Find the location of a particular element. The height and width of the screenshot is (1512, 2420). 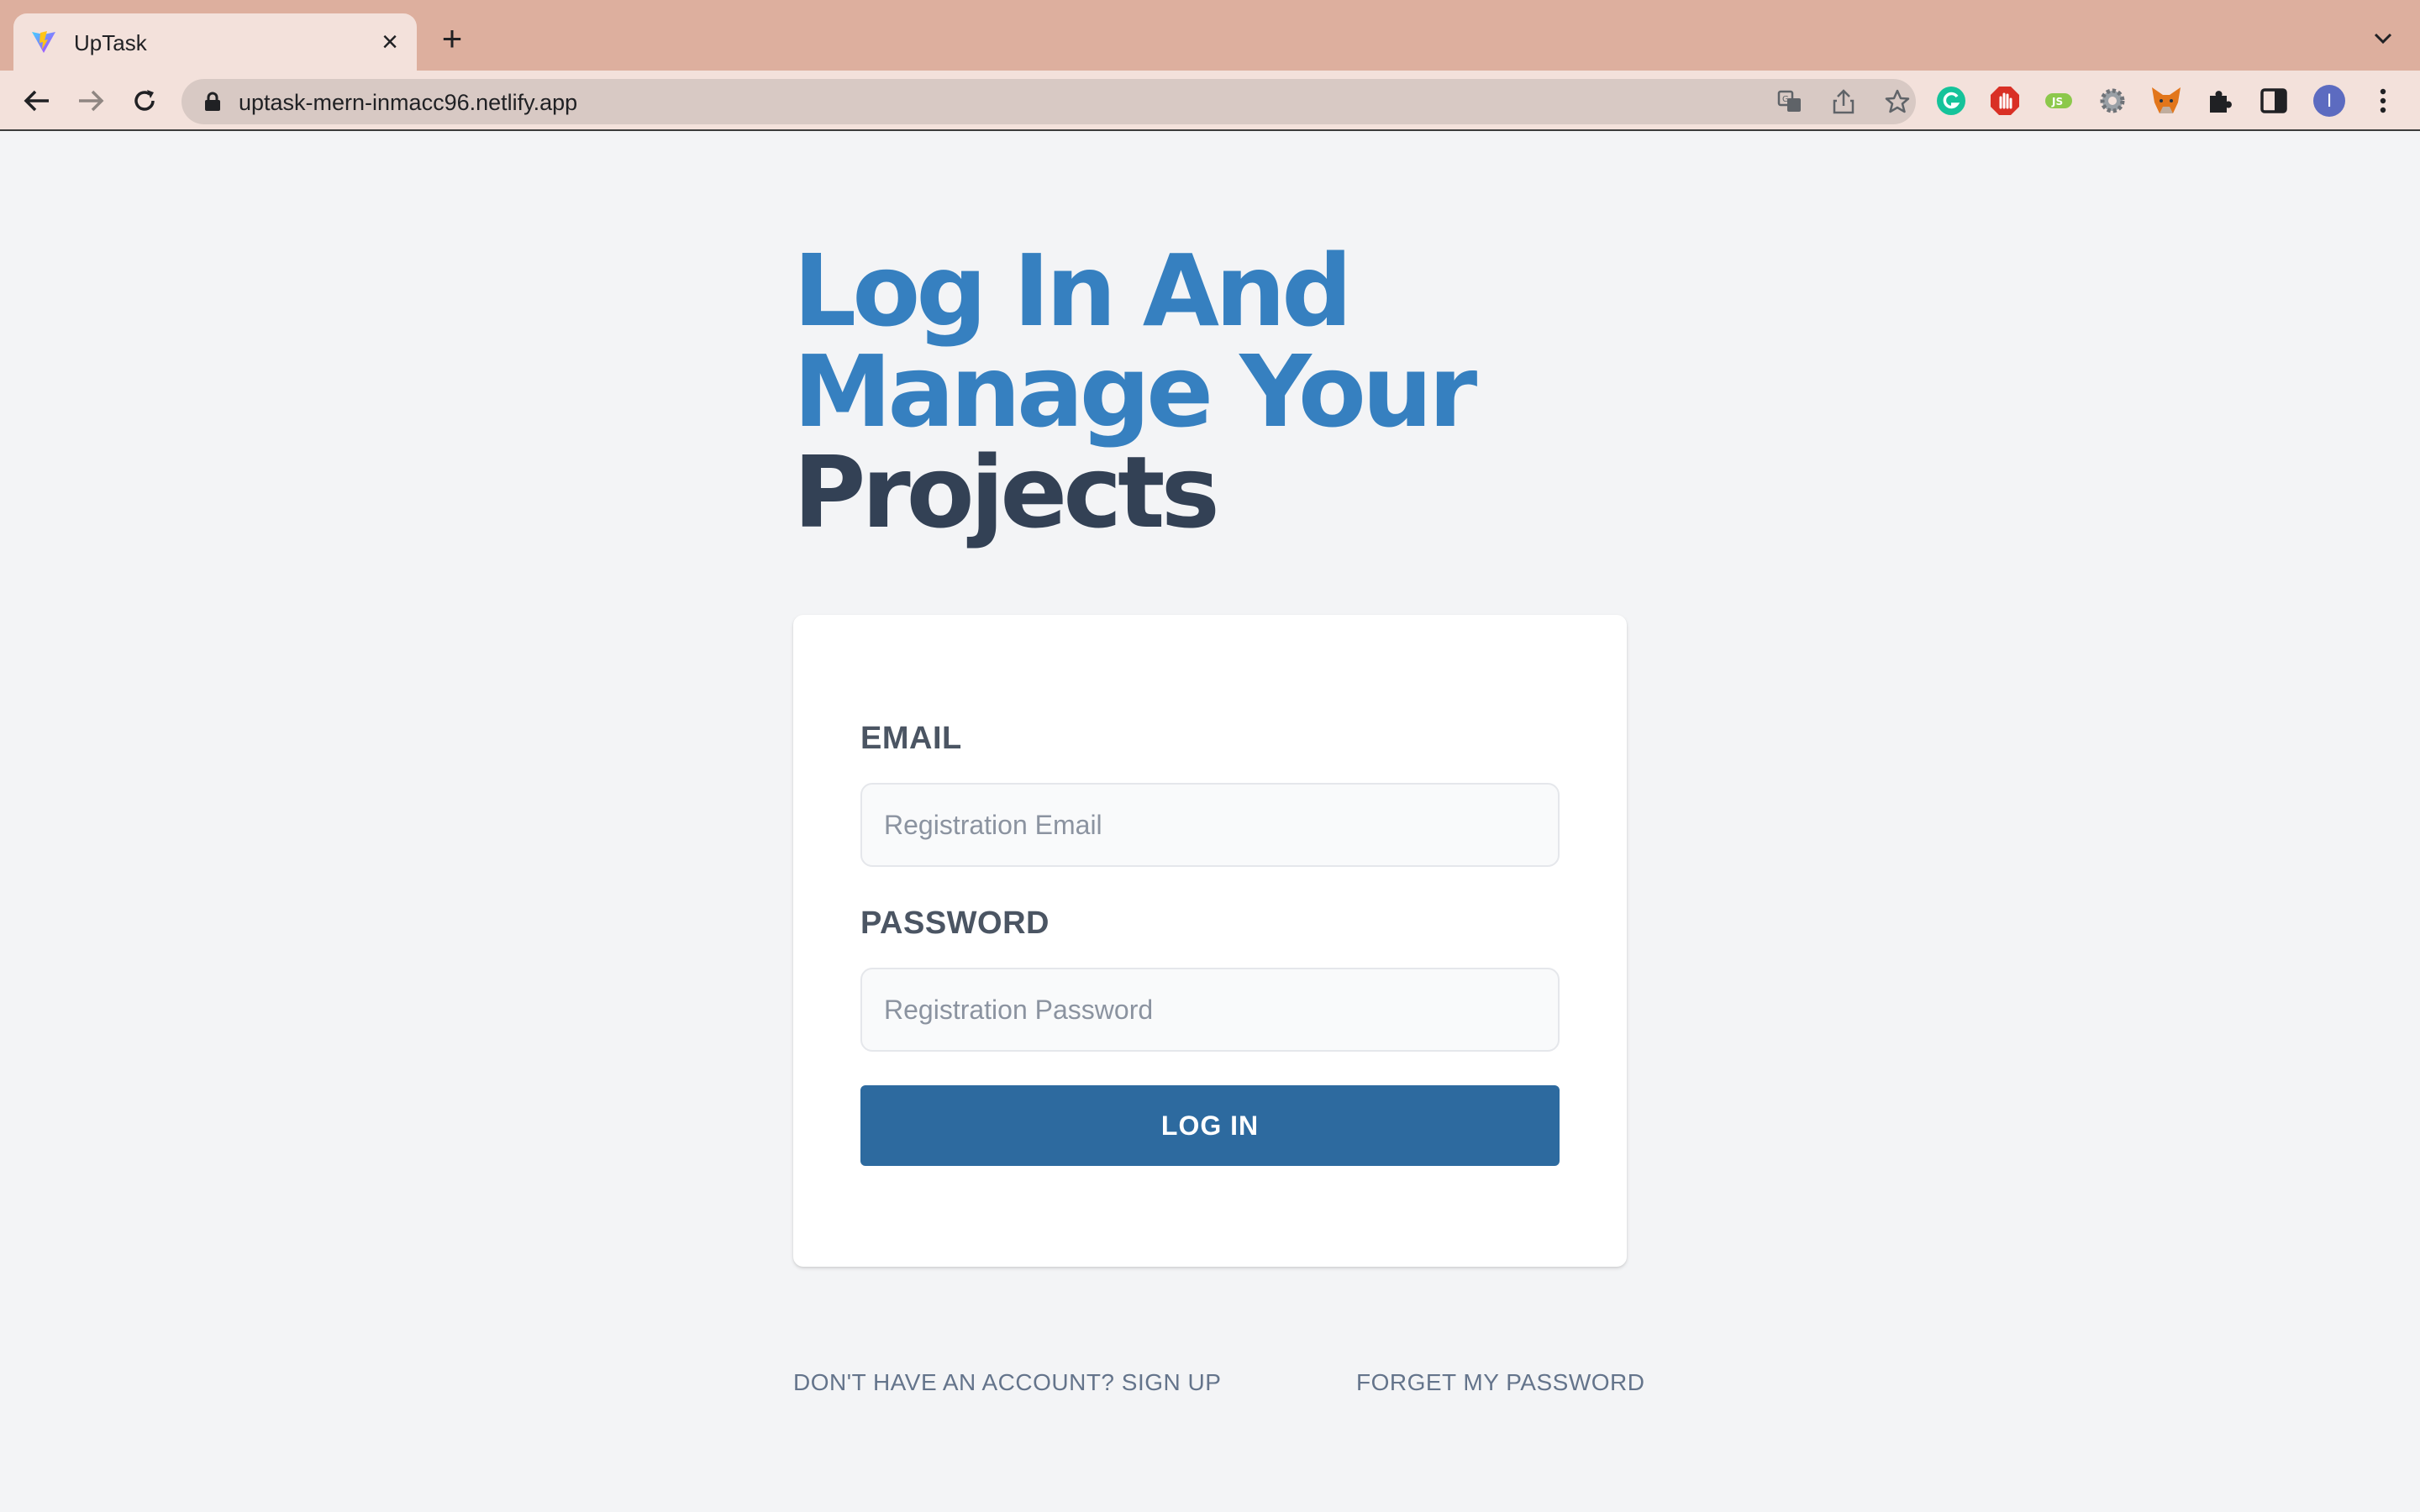

share-icon is located at coordinates (1844, 102).